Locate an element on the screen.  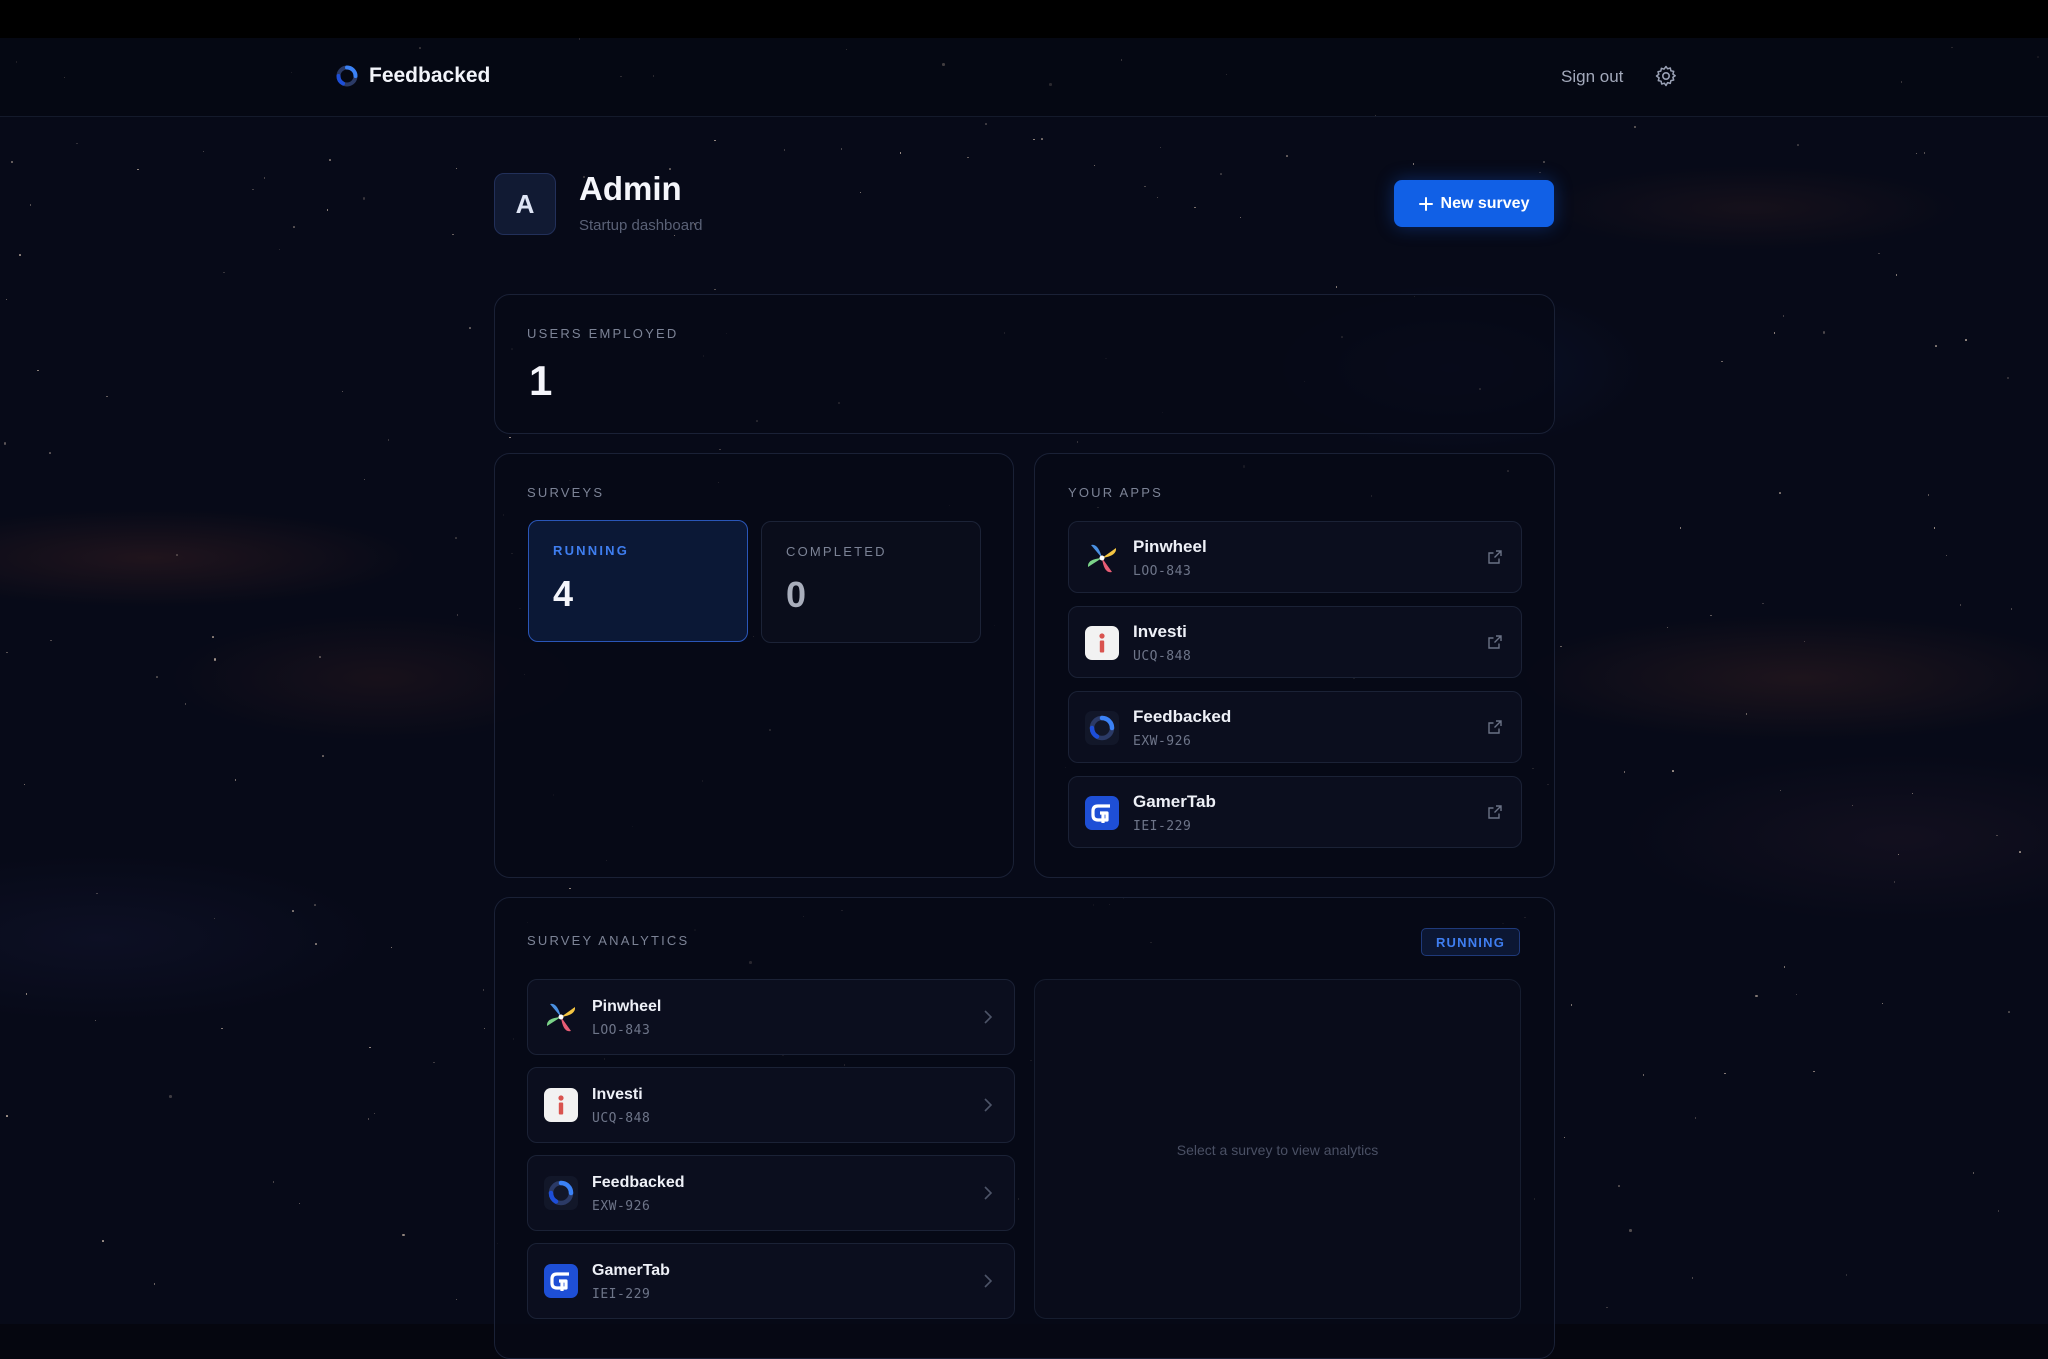
running-count: 4 is located at coordinates (563, 593).